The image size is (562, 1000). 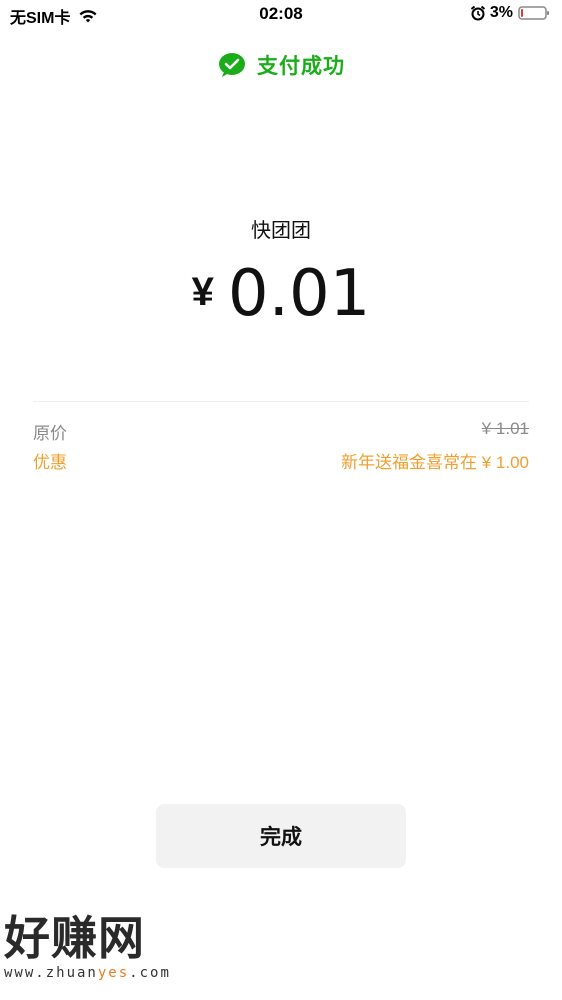 I want to click on alarm-icon, so click(x=478, y=13).